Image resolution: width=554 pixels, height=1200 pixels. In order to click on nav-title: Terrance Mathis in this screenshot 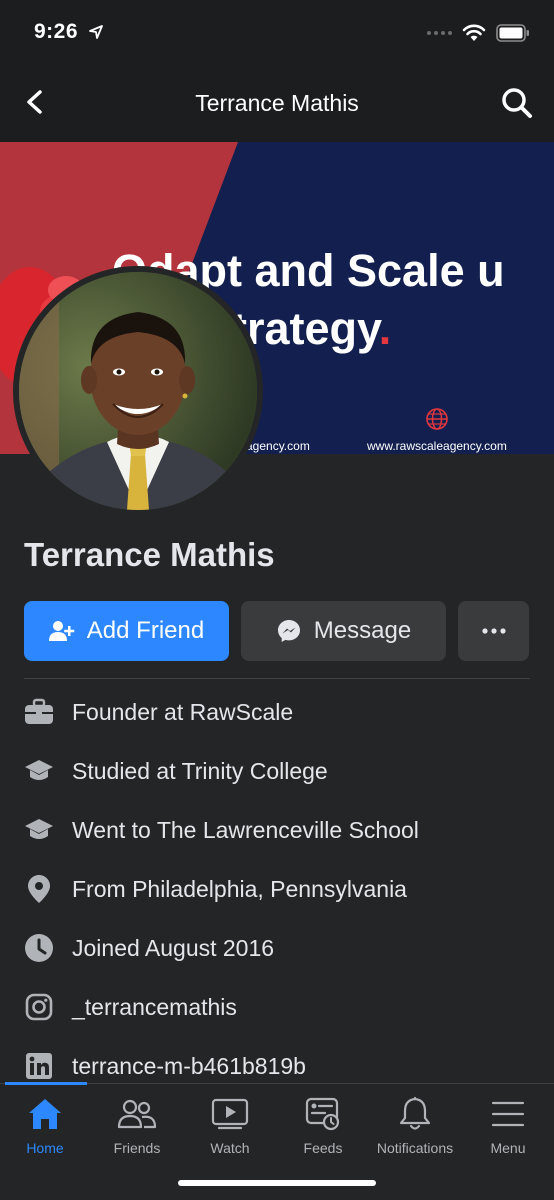, I will do `click(277, 103)`.